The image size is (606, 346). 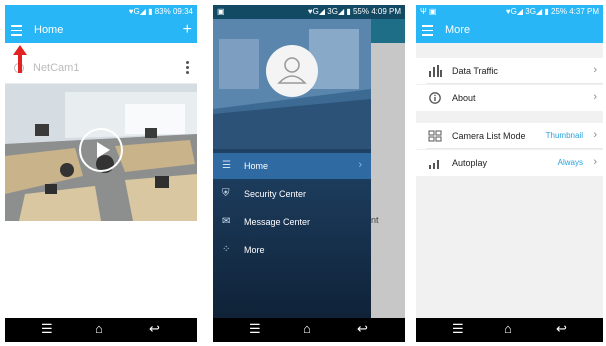 I want to click on settings-row-label: About, so click(x=464, y=98).